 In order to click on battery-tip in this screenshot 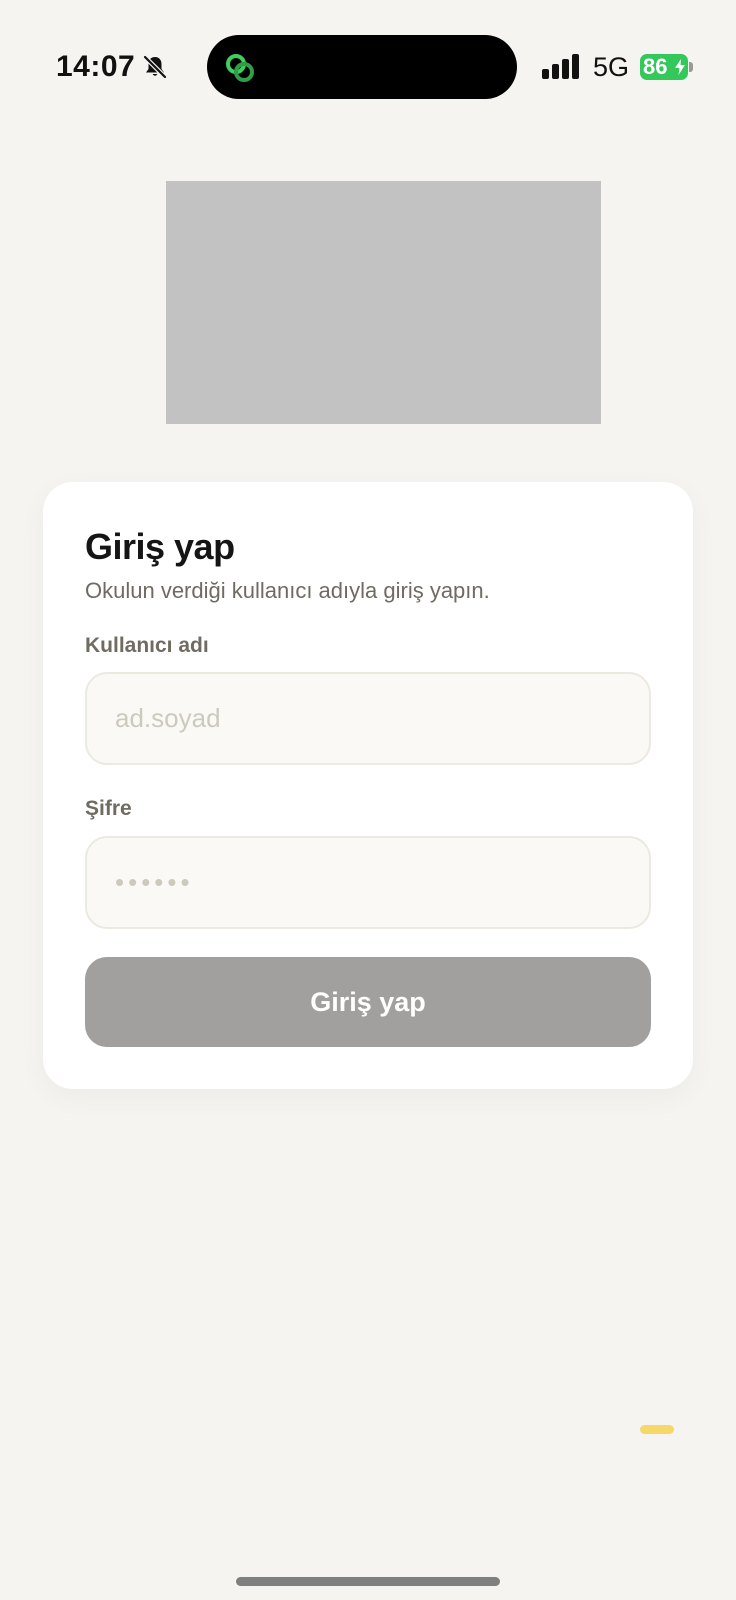, I will do `click(691, 67)`.